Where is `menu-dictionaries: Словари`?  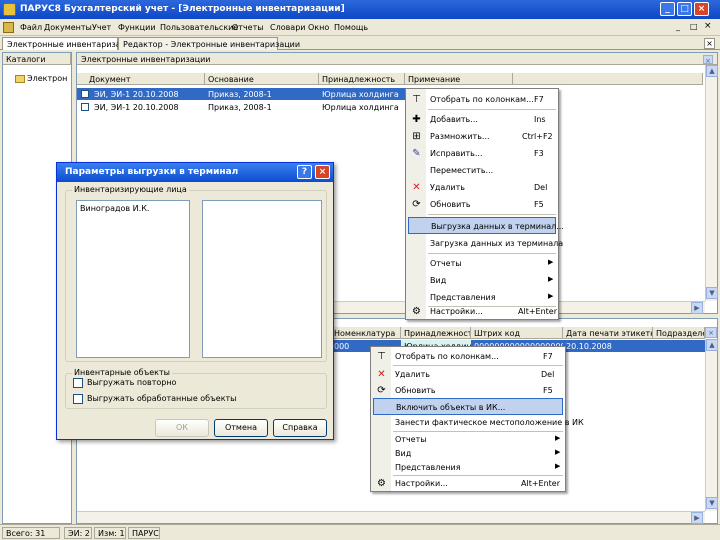
menu-dictionaries: Словари is located at coordinates (288, 27).